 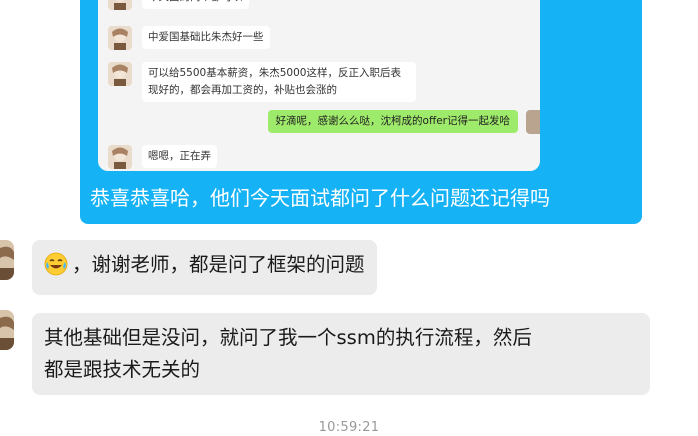 What do you see at coordinates (320, 198) in the screenshot?
I see `screenshot-caption: 恭喜恭喜哈，他们今天面试都问了什么问题还记得吗` at bounding box center [320, 198].